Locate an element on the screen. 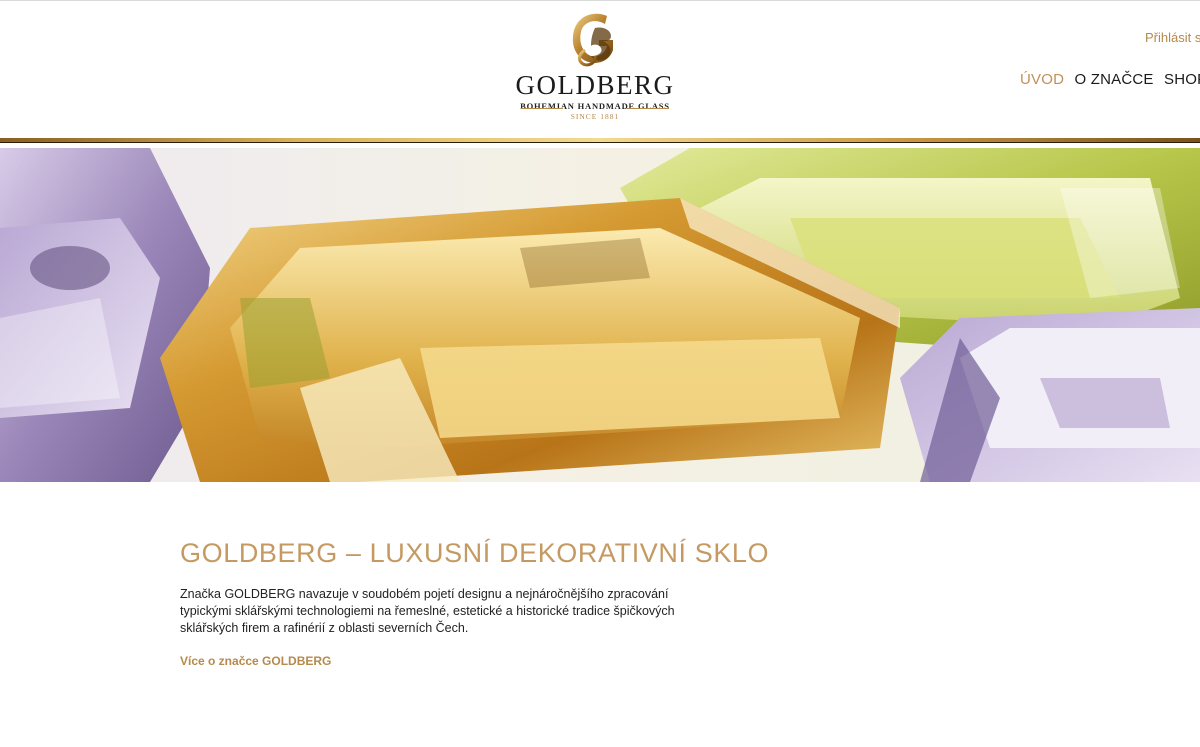 This screenshot has height=747, width=1200. main-nav: ÚVOD O ZNAČCE SHOP is located at coordinates (1110, 79).